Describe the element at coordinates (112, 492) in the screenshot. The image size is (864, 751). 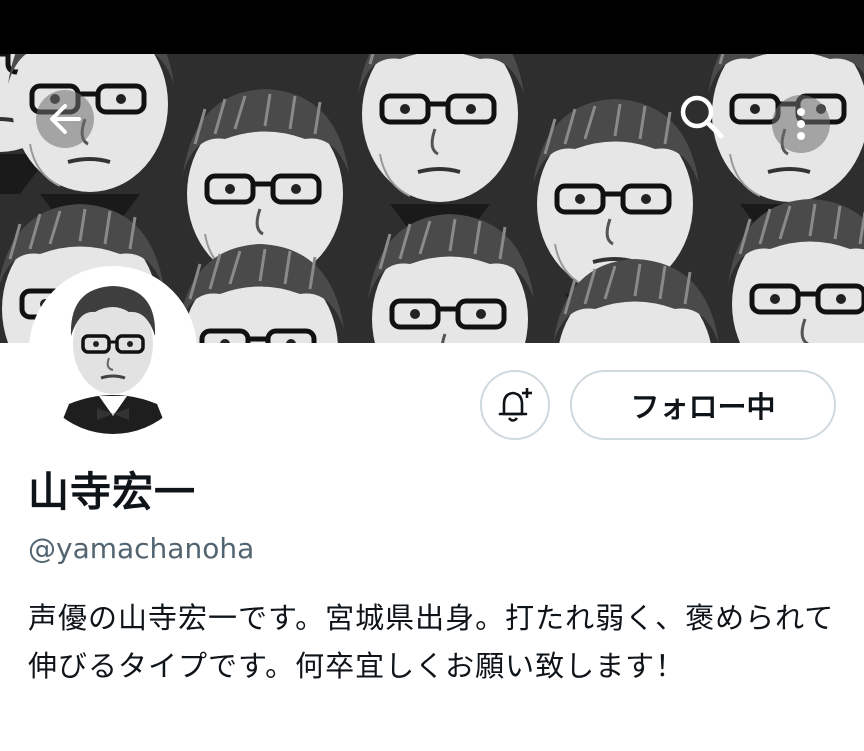
I see `display-name: 山寺宏一` at that location.